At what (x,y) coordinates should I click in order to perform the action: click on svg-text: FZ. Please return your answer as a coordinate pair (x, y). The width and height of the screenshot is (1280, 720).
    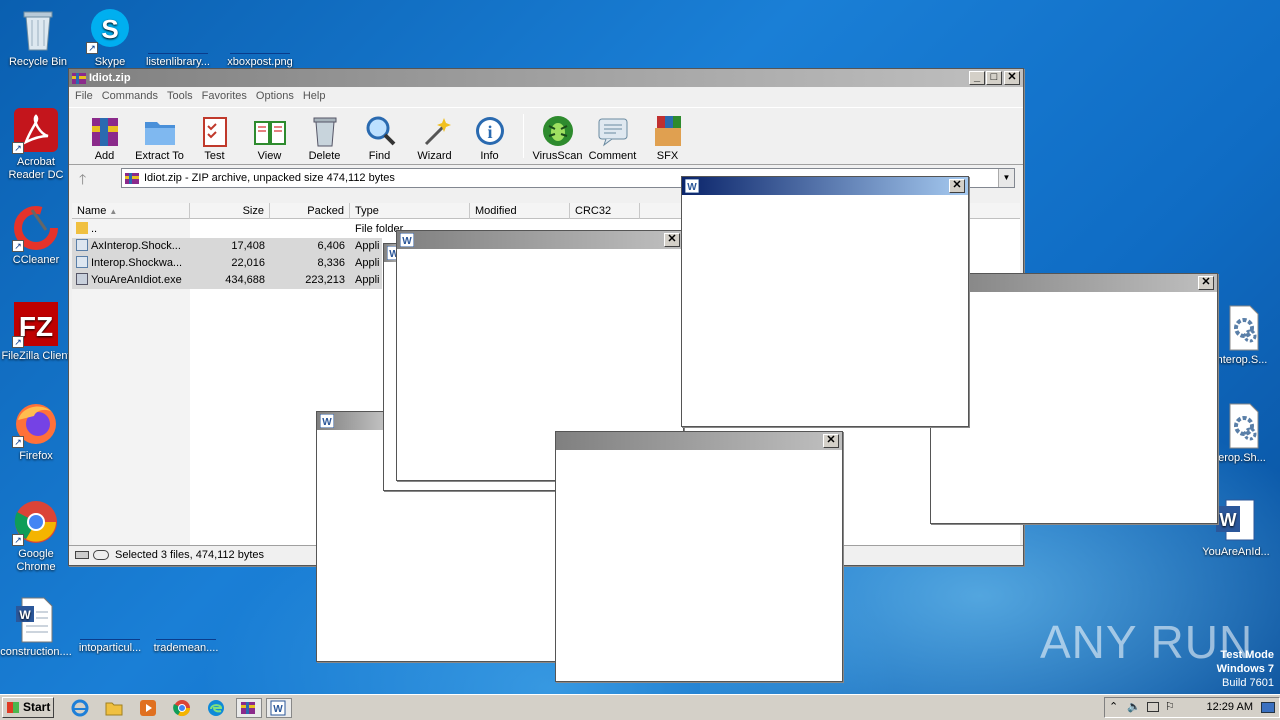
    Looking at the image, I should click on (36, 326).